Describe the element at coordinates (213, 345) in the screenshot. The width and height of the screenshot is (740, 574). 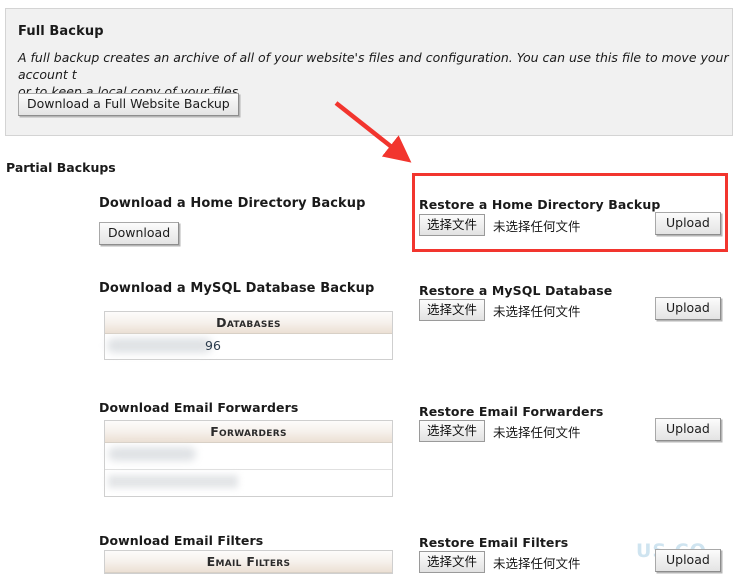
I see `database-name-suffix: 96` at that location.